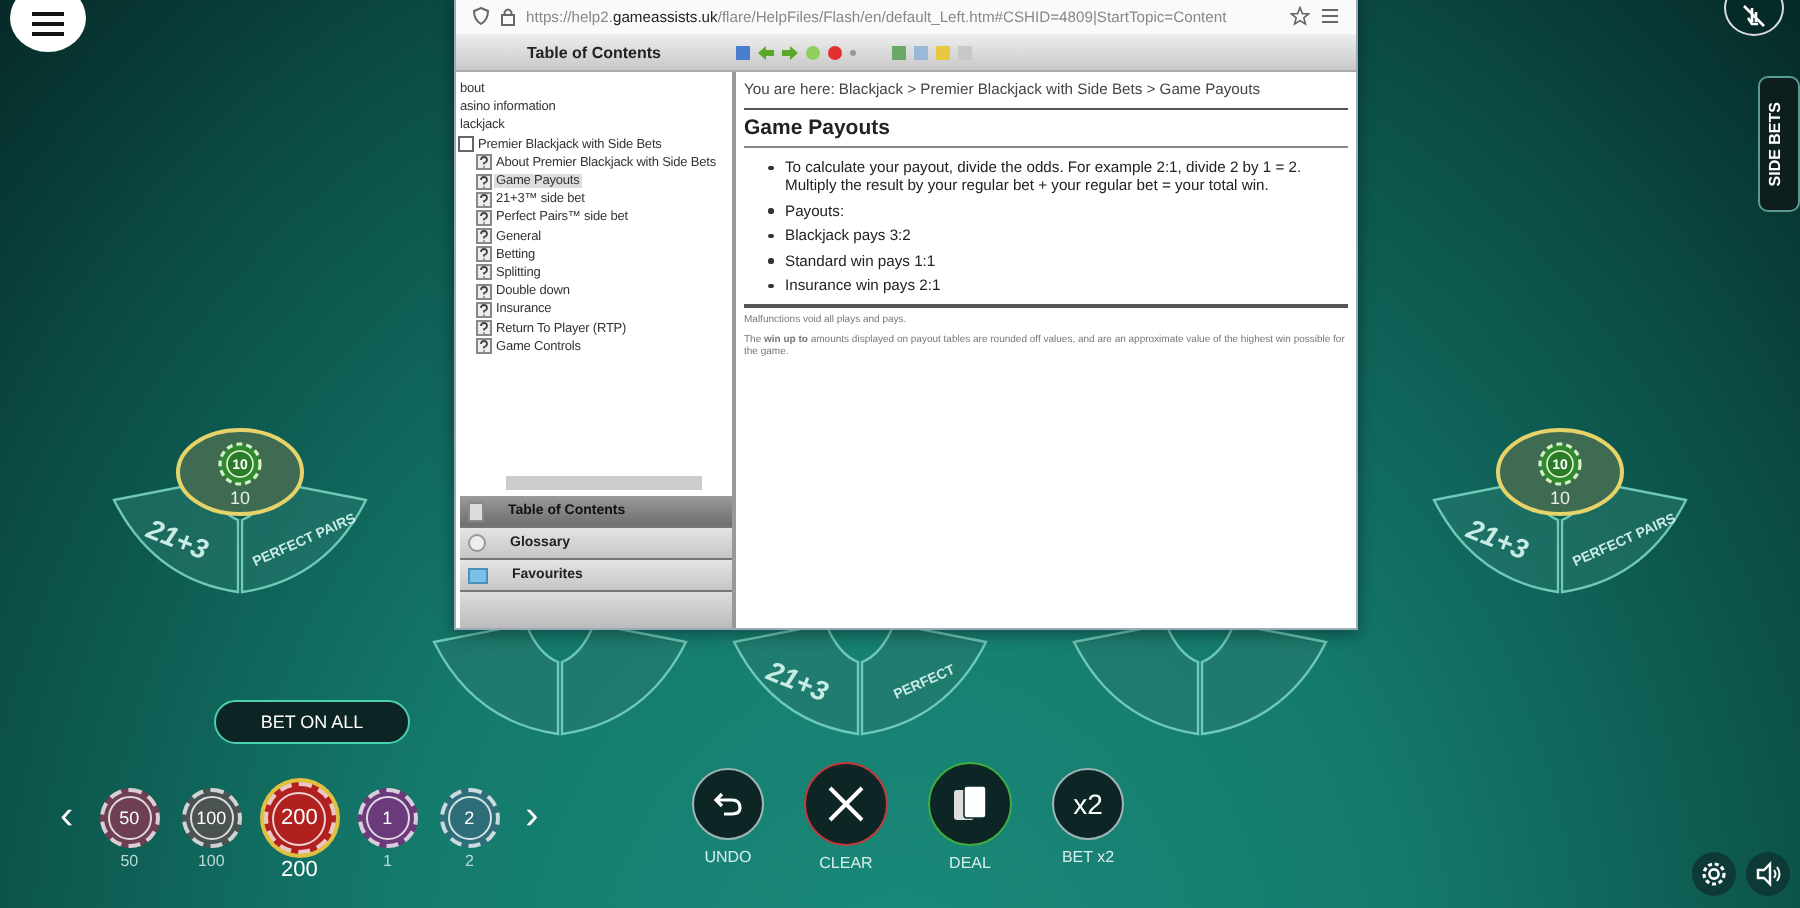  I want to click on chip-value-label: 100, so click(211, 861).